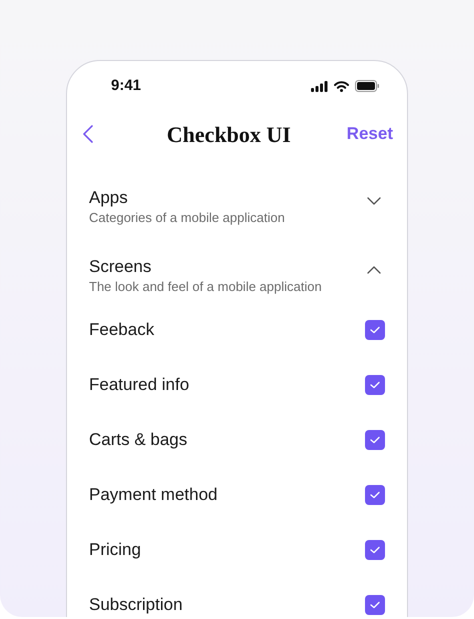  I want to click on section-subtitle: Categories of a mobile application, so click(187, 218).